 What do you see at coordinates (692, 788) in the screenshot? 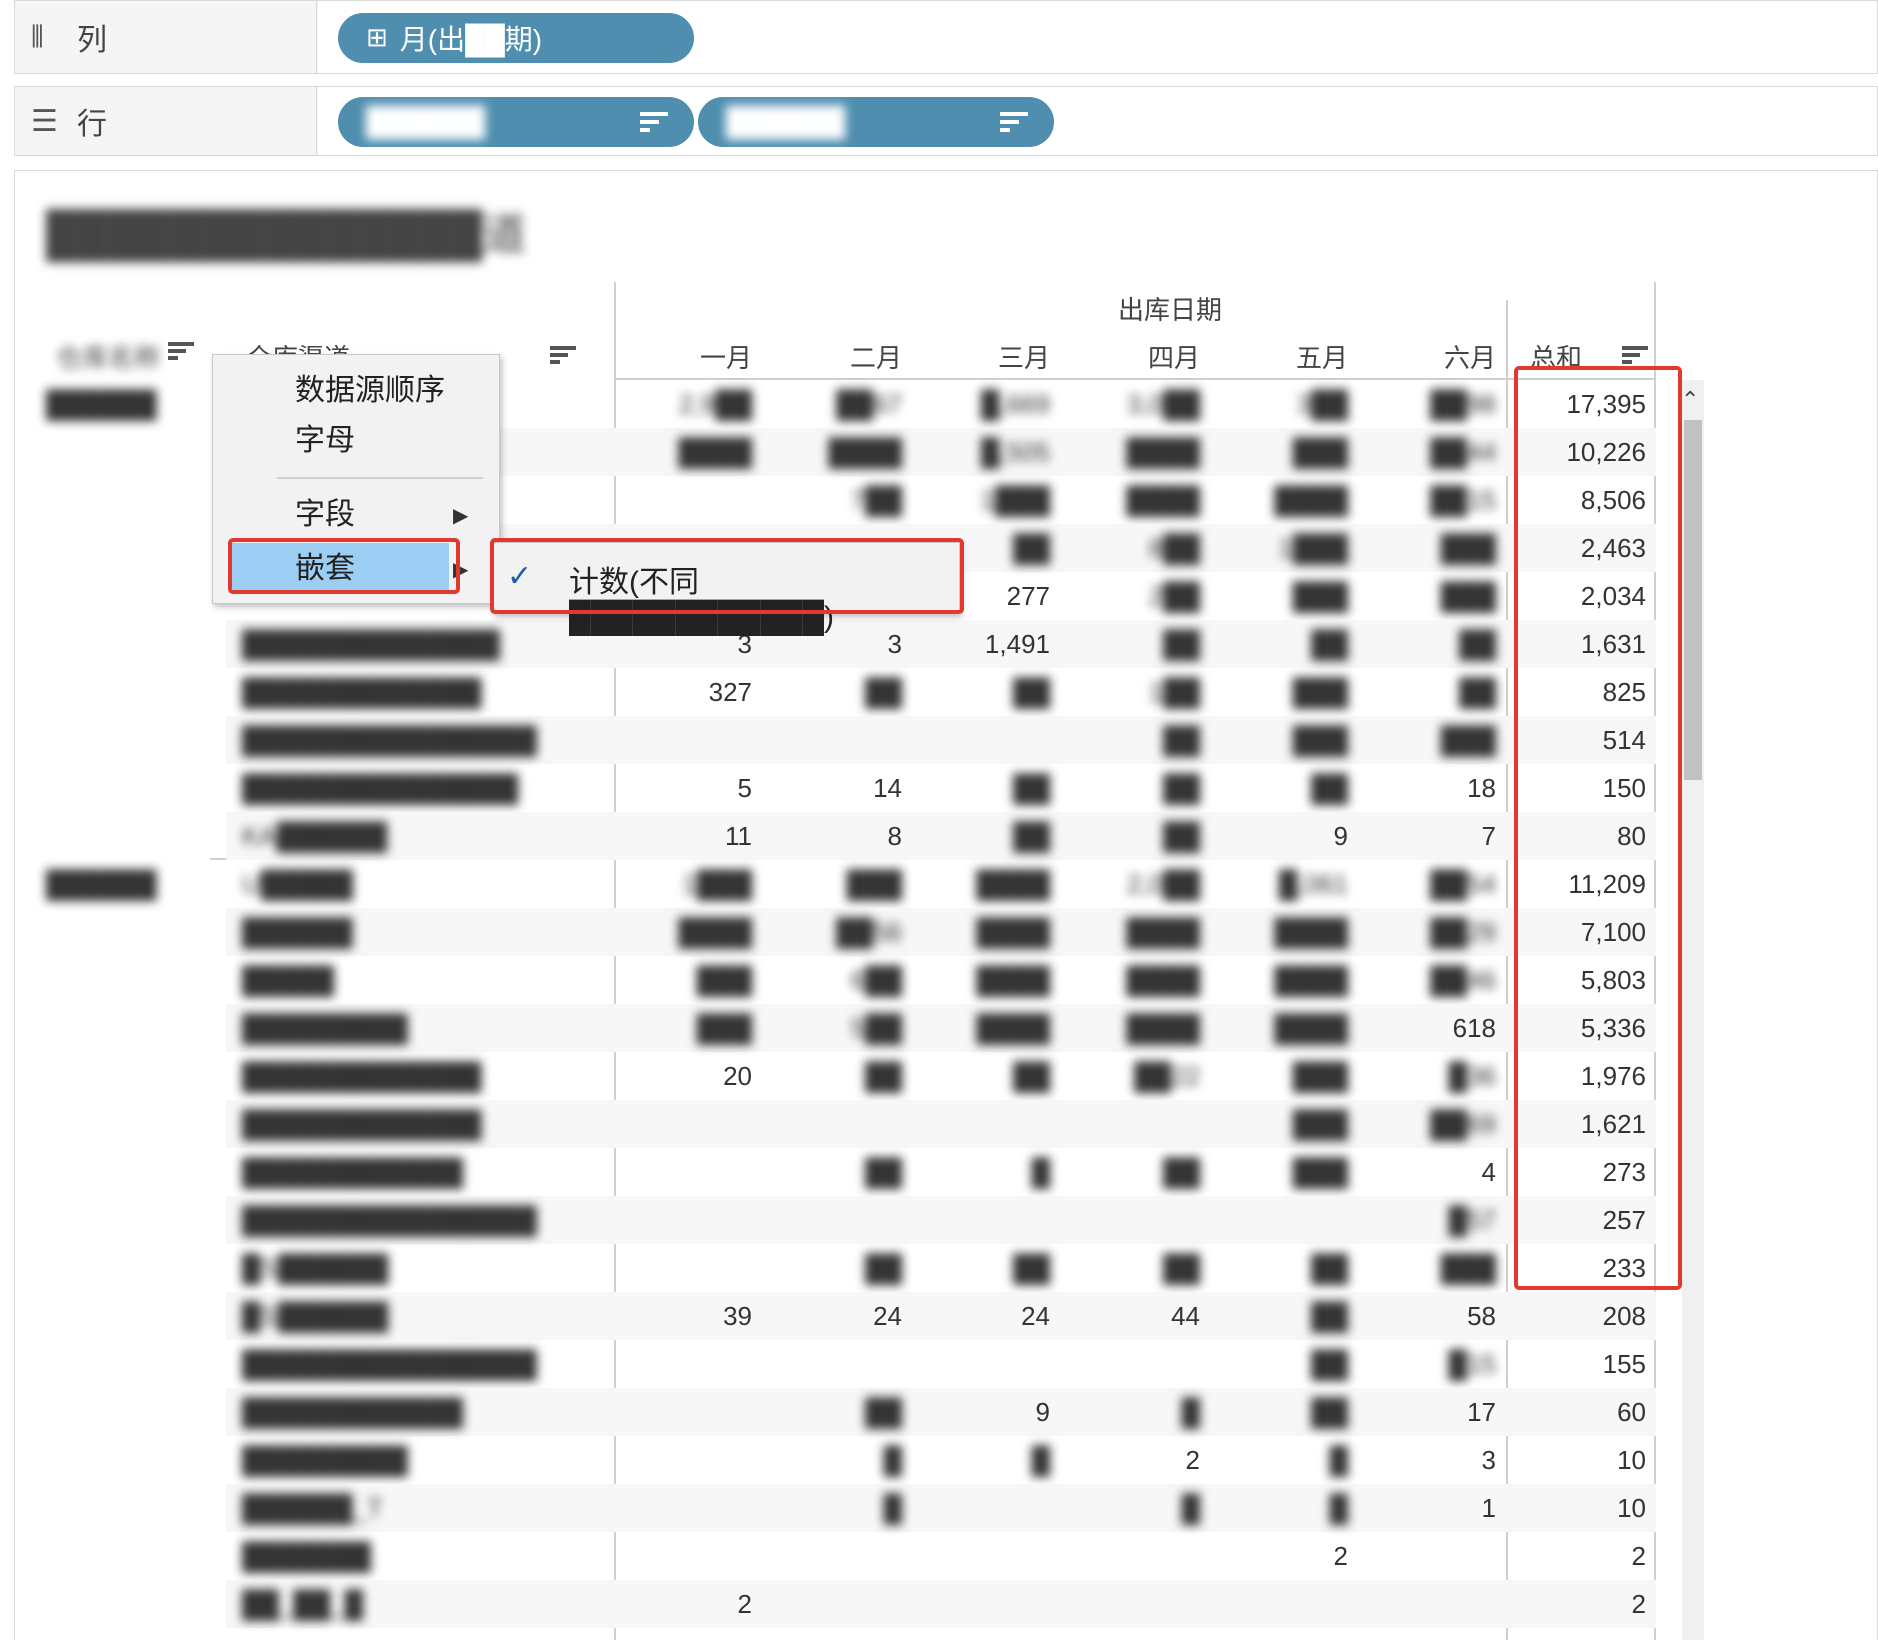
I see `value-cell: 5` at bounding box center [692, 788].